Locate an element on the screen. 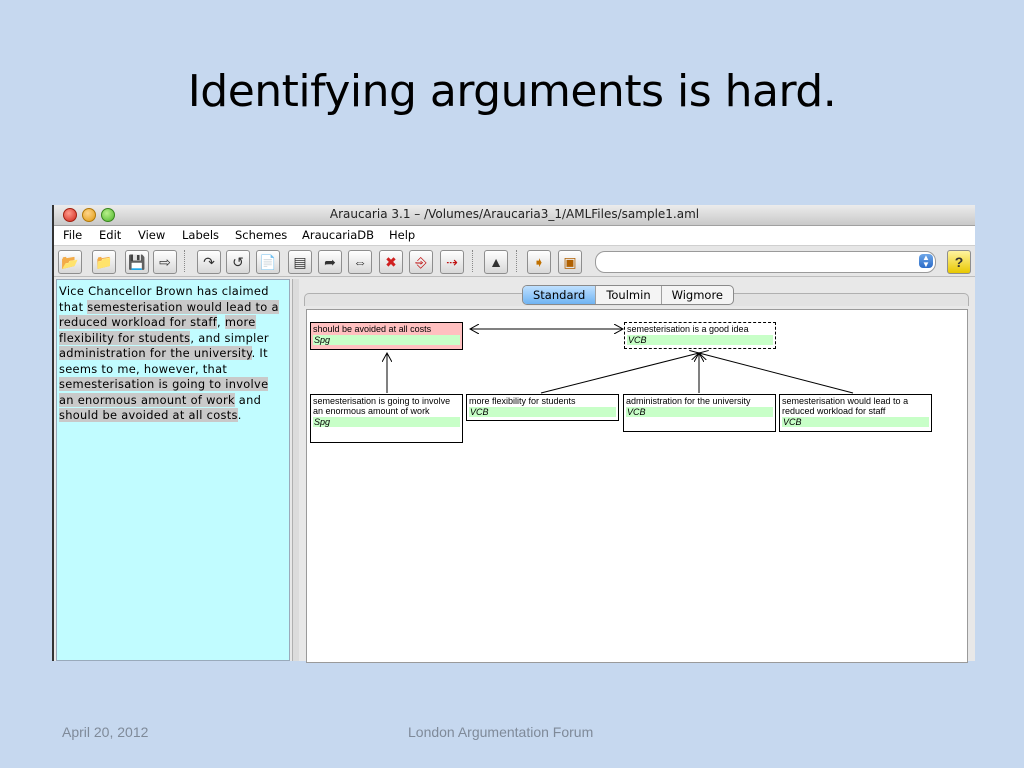  pin-icon: ⎆ is located at coordinates (421, 262).